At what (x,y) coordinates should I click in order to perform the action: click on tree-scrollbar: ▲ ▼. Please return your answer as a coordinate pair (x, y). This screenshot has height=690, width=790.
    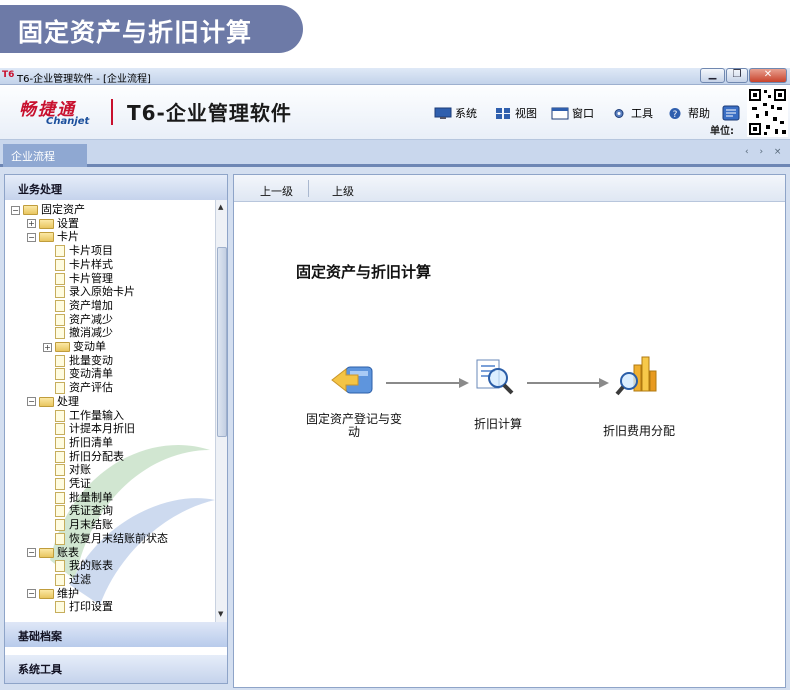
    Looking at the image, I should click on (221, 411).